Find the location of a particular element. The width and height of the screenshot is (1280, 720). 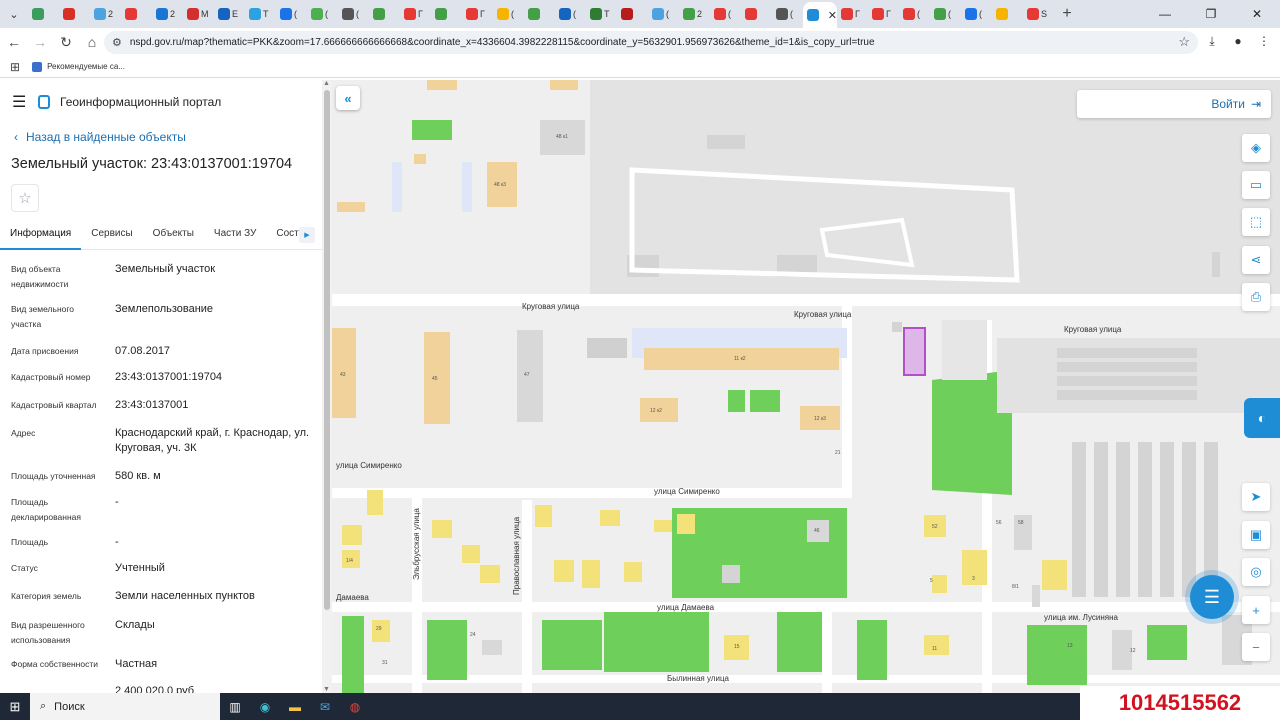

scroll-up-icon: ▲ is located at coordinates (326, 83).